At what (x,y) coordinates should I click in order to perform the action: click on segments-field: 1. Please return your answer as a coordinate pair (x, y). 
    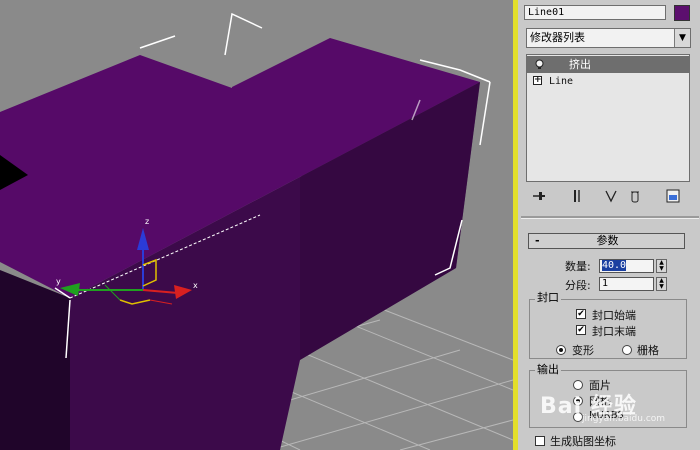
    Looking at the image, I should click on (626, 284).